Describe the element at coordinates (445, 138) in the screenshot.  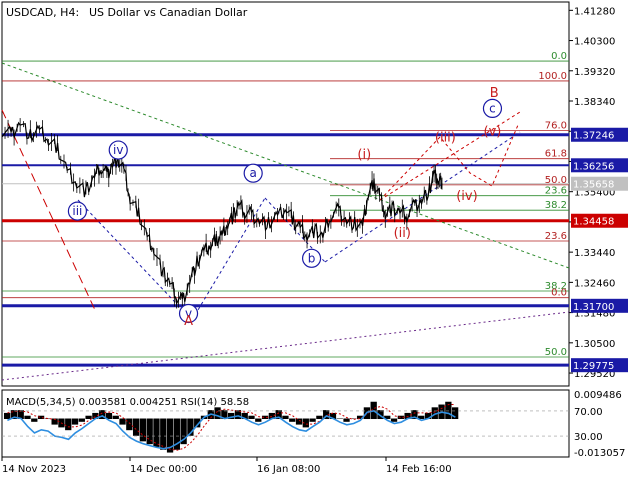
I see `wave-label-8: (iii)` at that location.